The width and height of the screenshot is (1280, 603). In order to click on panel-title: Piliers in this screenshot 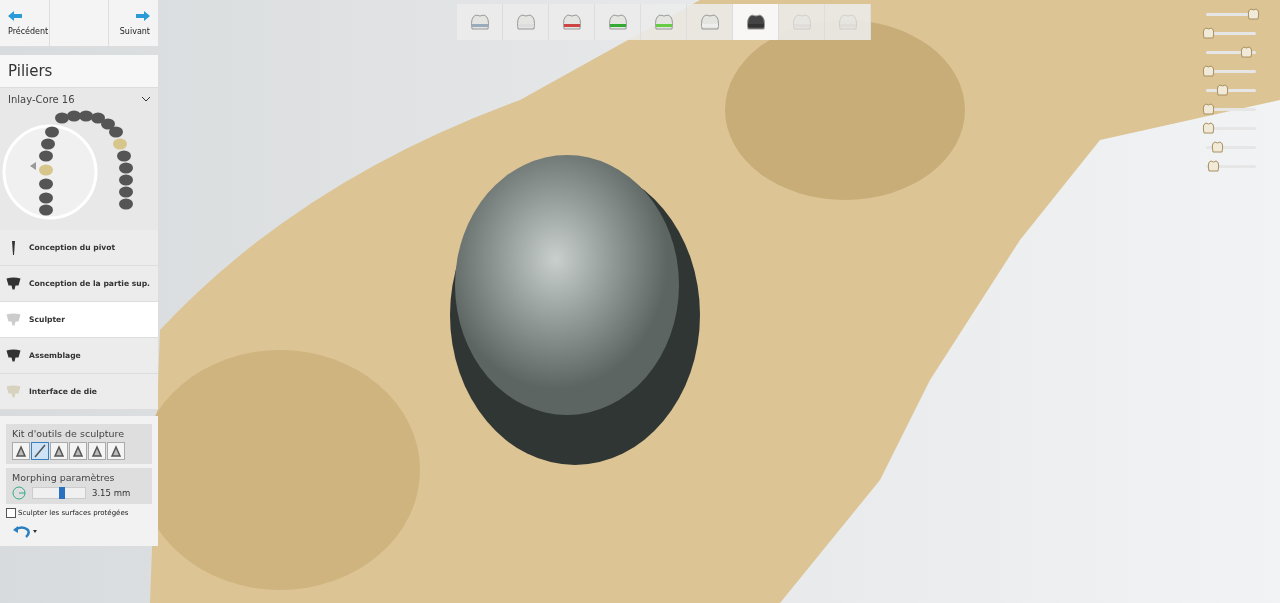, I will do `click(79, 71)`.